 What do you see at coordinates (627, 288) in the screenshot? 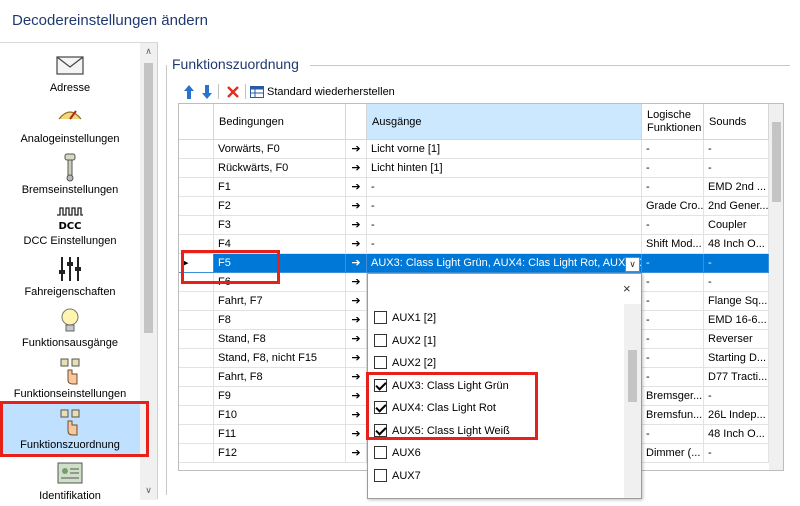
I see `close-icon: ×` at bounding box center [627, 288].